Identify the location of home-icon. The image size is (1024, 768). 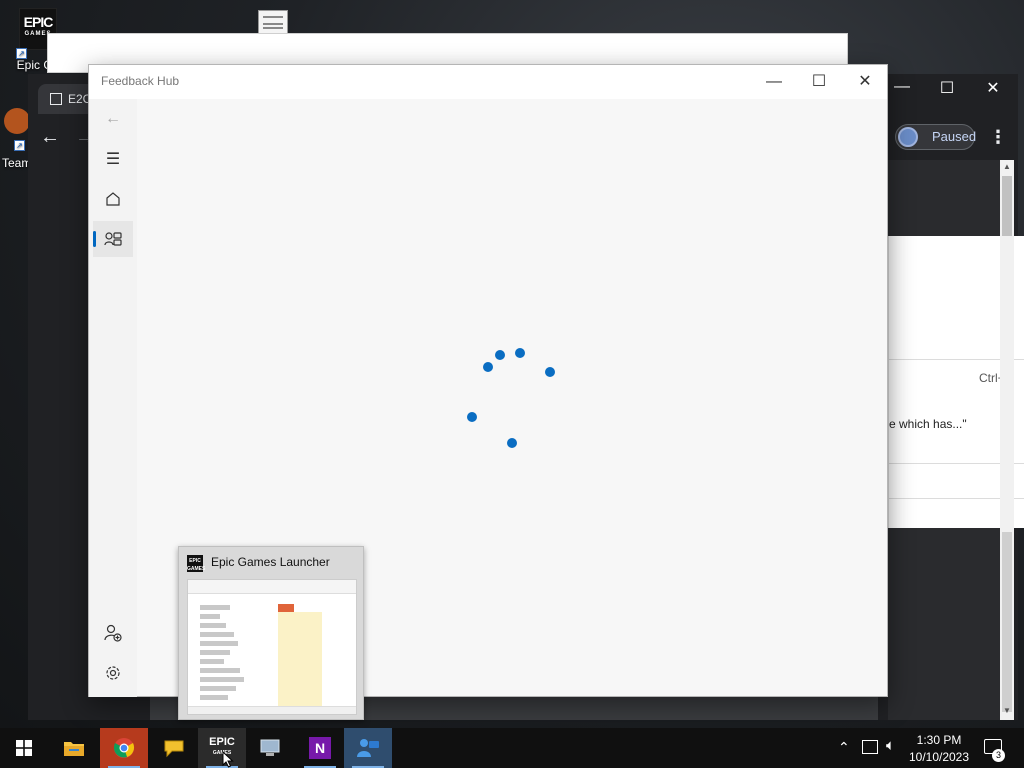
(113, 199).